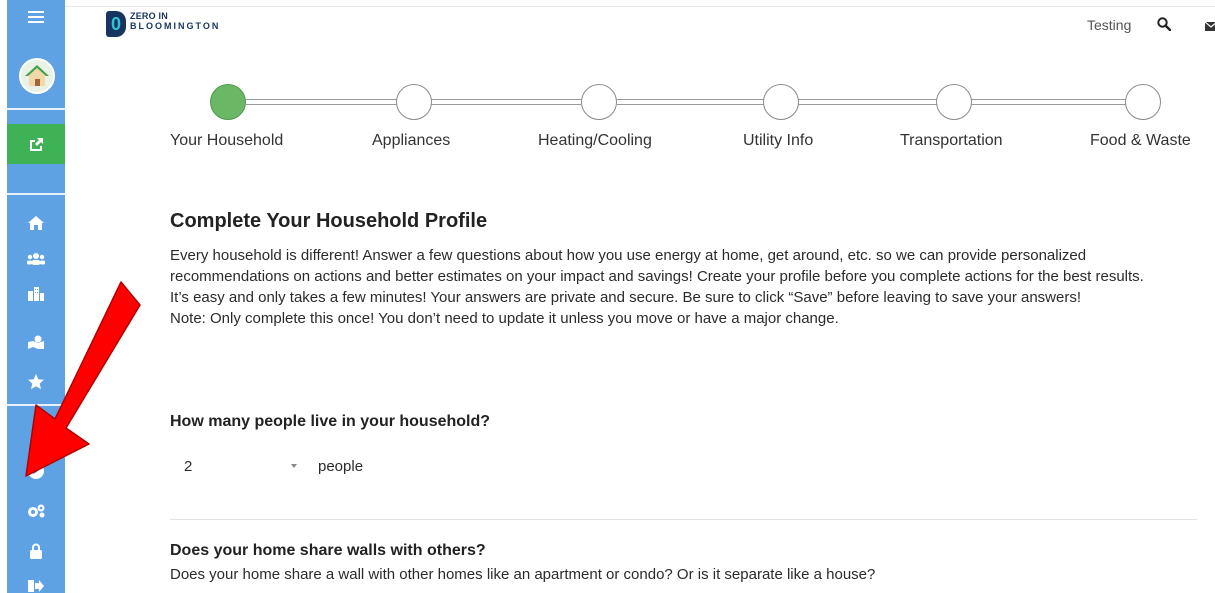  What do you see at coordinates (411, 141) in the screenshot?
I see `step-label-appliances: Appliances` at bounding box center [411, 141].